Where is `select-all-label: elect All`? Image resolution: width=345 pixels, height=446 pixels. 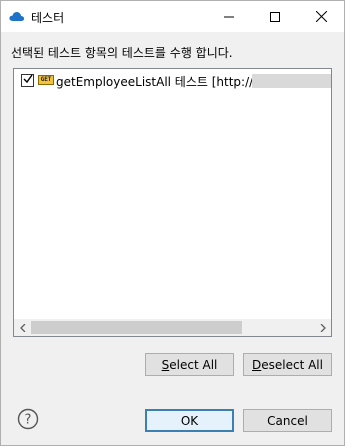
select-all-label: elect All is located at coordinates (193, 364).